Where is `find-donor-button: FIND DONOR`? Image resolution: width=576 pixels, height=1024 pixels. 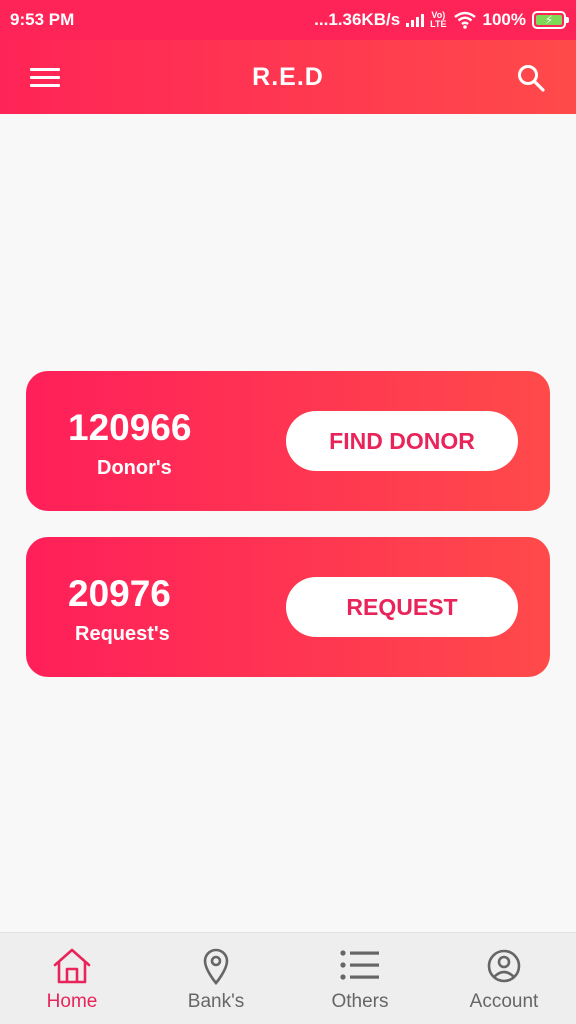 find-donor-button: FIND DONOR is located at coordinates (402, 441).